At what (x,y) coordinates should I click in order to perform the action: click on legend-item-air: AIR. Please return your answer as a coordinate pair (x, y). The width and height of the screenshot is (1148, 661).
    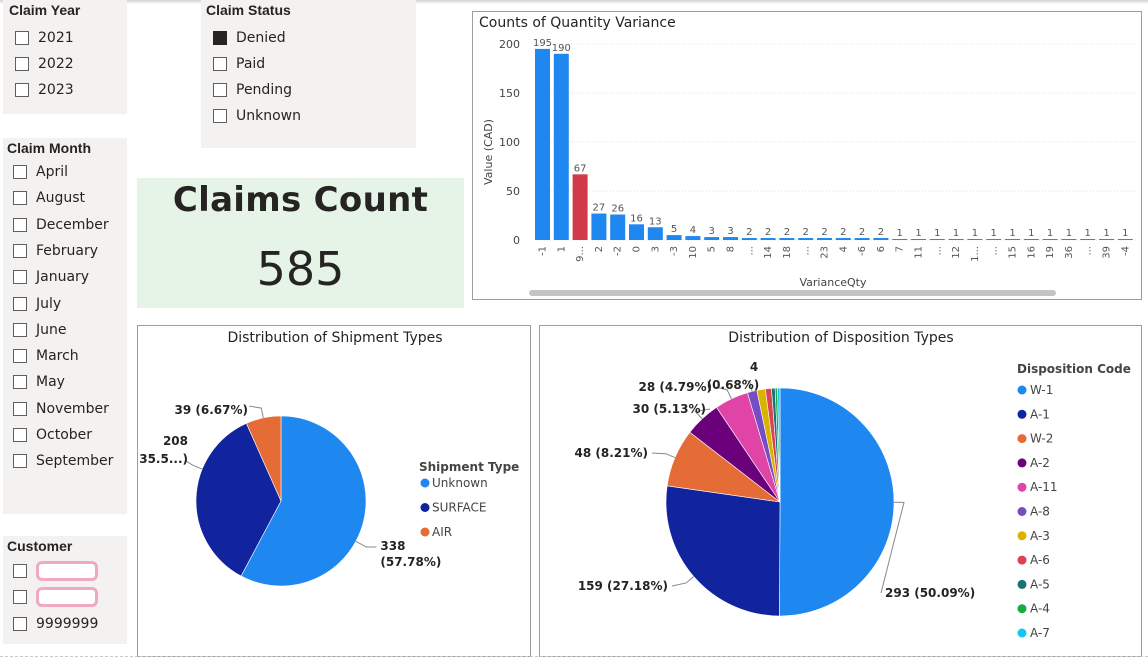
    Looking at the image, I should click on (442, 532).